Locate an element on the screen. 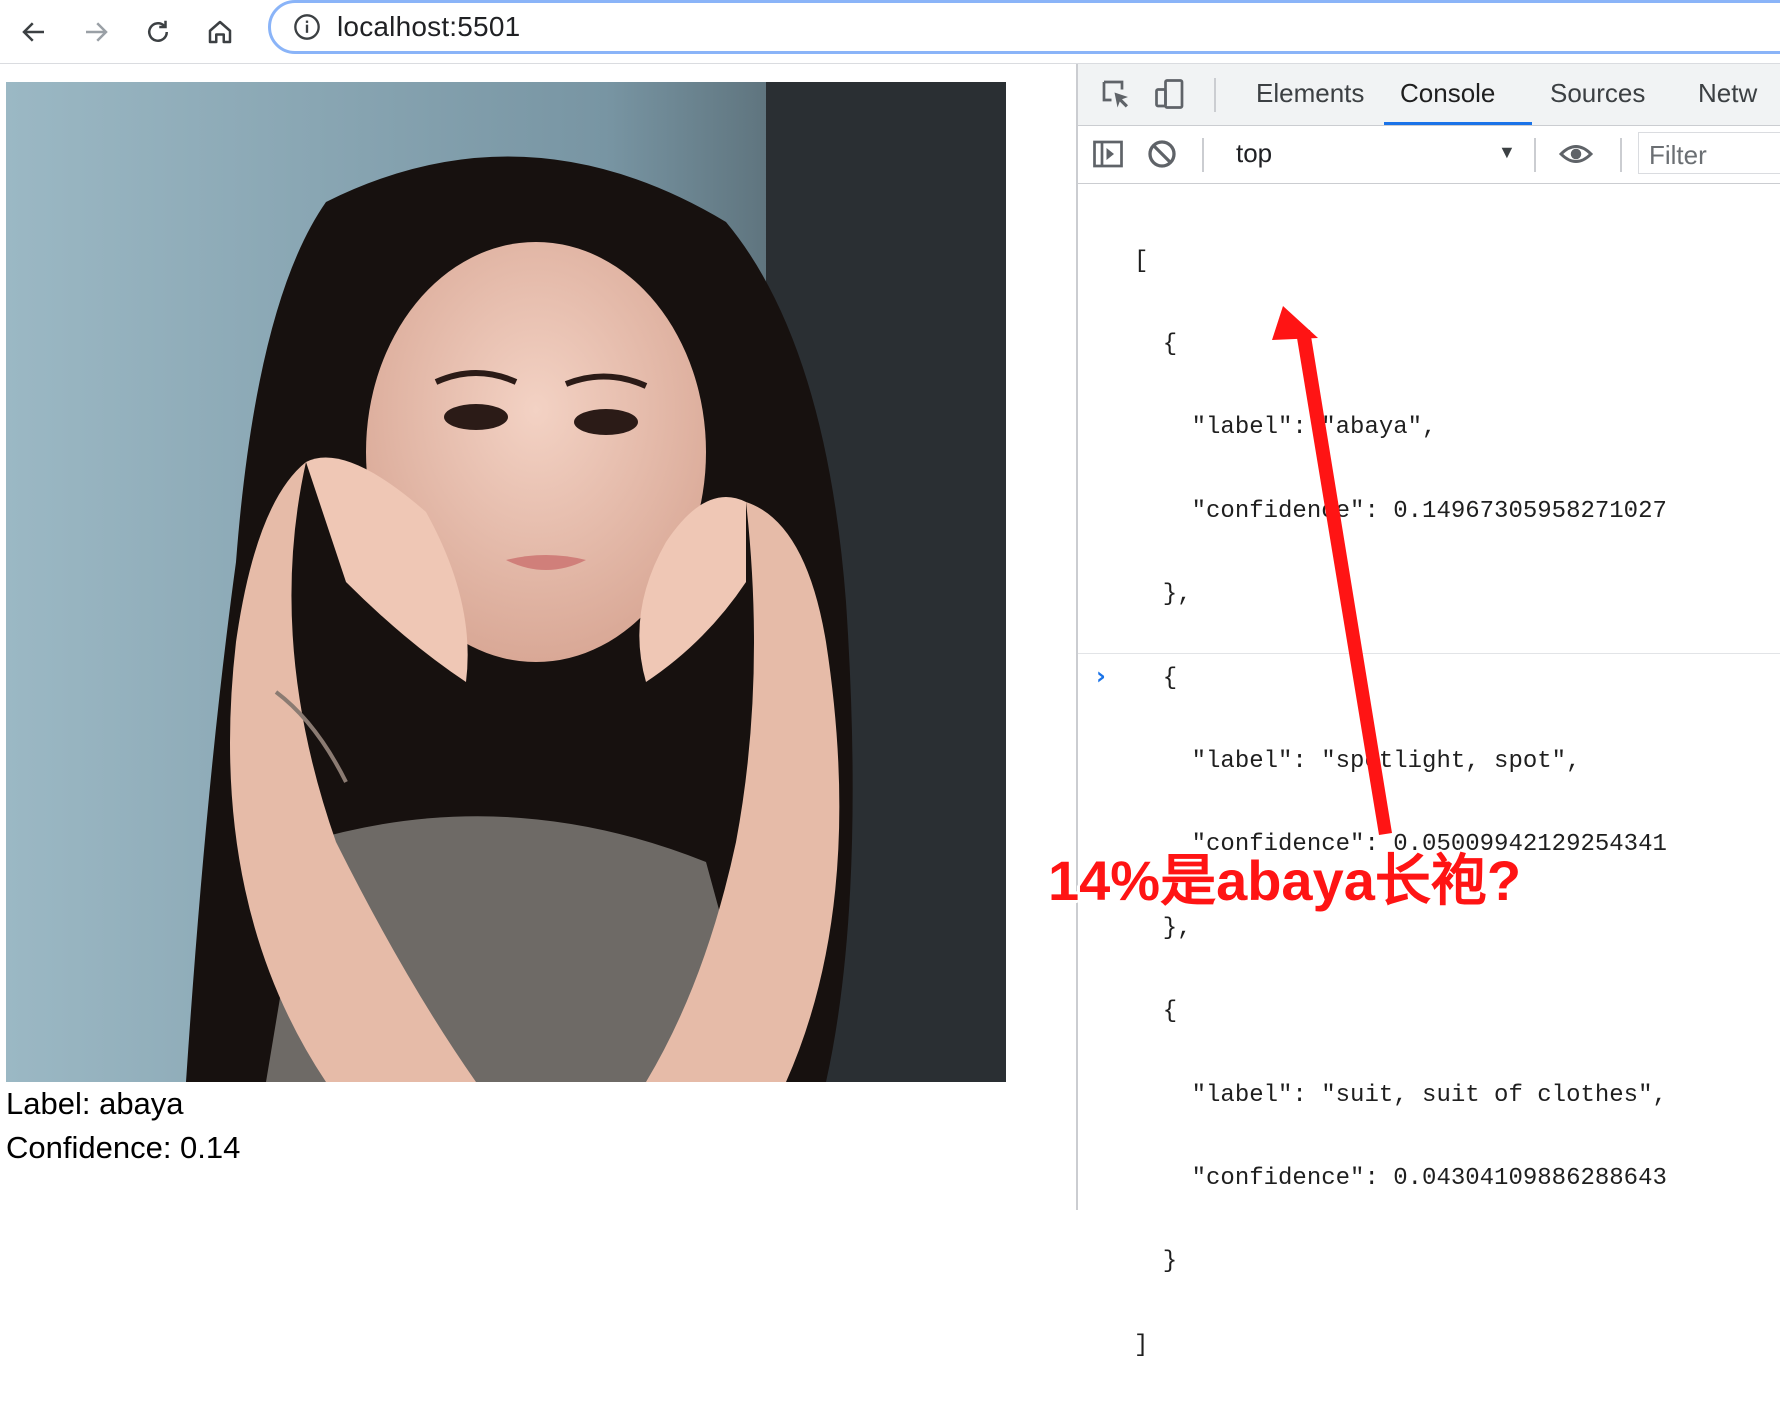 The width and height of the screenshot is (1780, 1415). back-button is located at coordinates (34, 32).